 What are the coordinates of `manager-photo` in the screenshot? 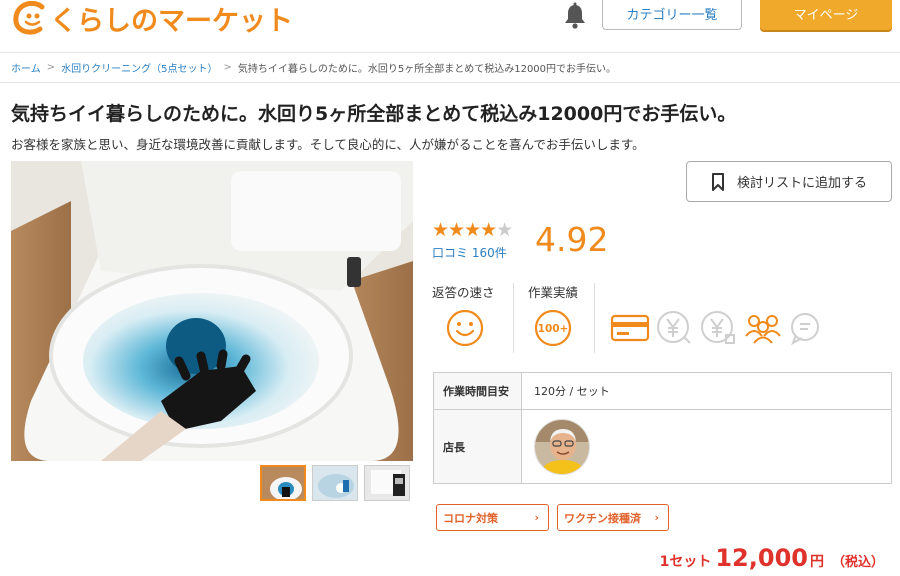 It's located at (562, 446).